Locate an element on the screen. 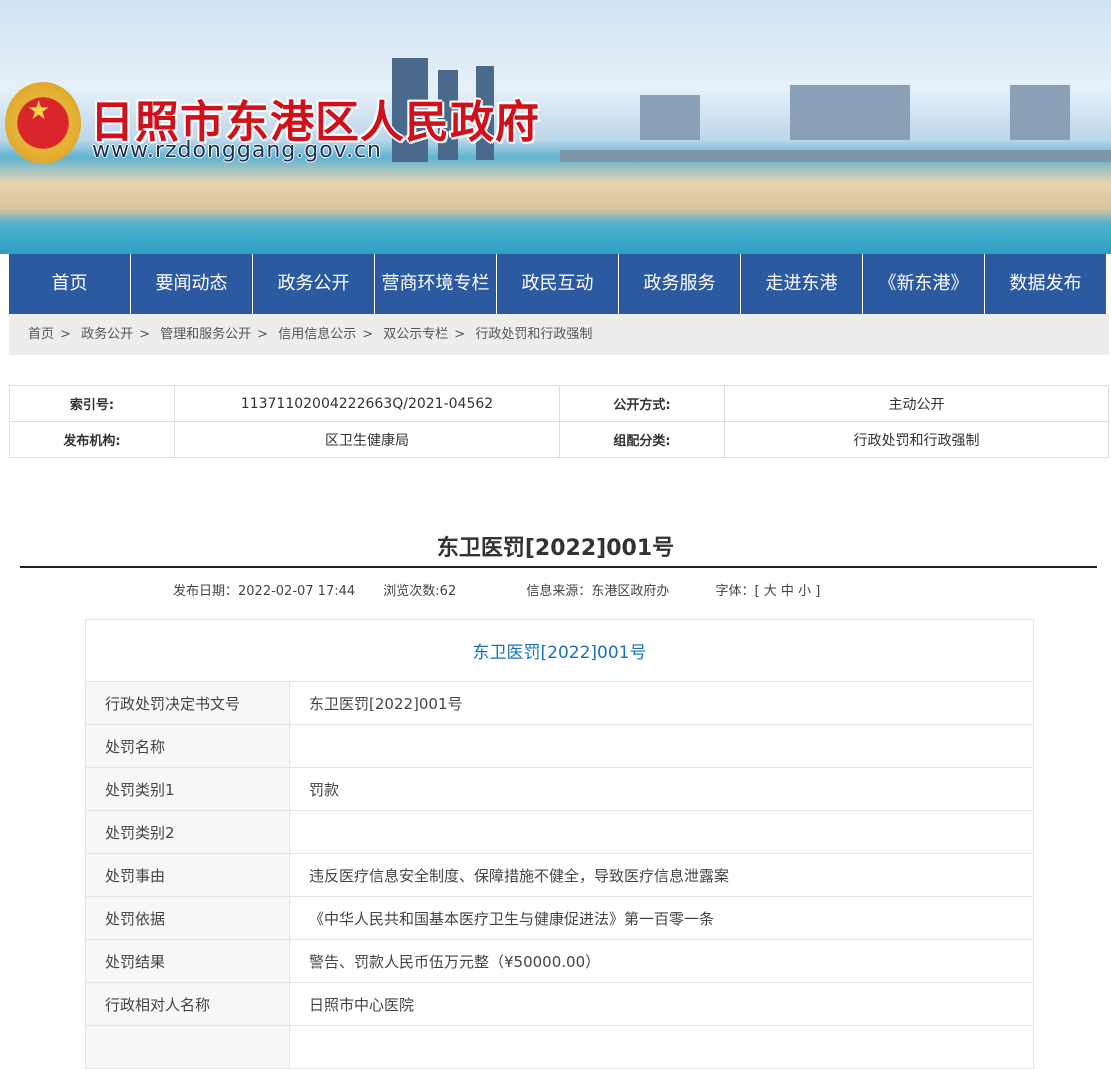 This screenshot has width=1111, height=1069. breadcrumb-item: 行政处罚和行政强制 is located at coordinates (533, 334).